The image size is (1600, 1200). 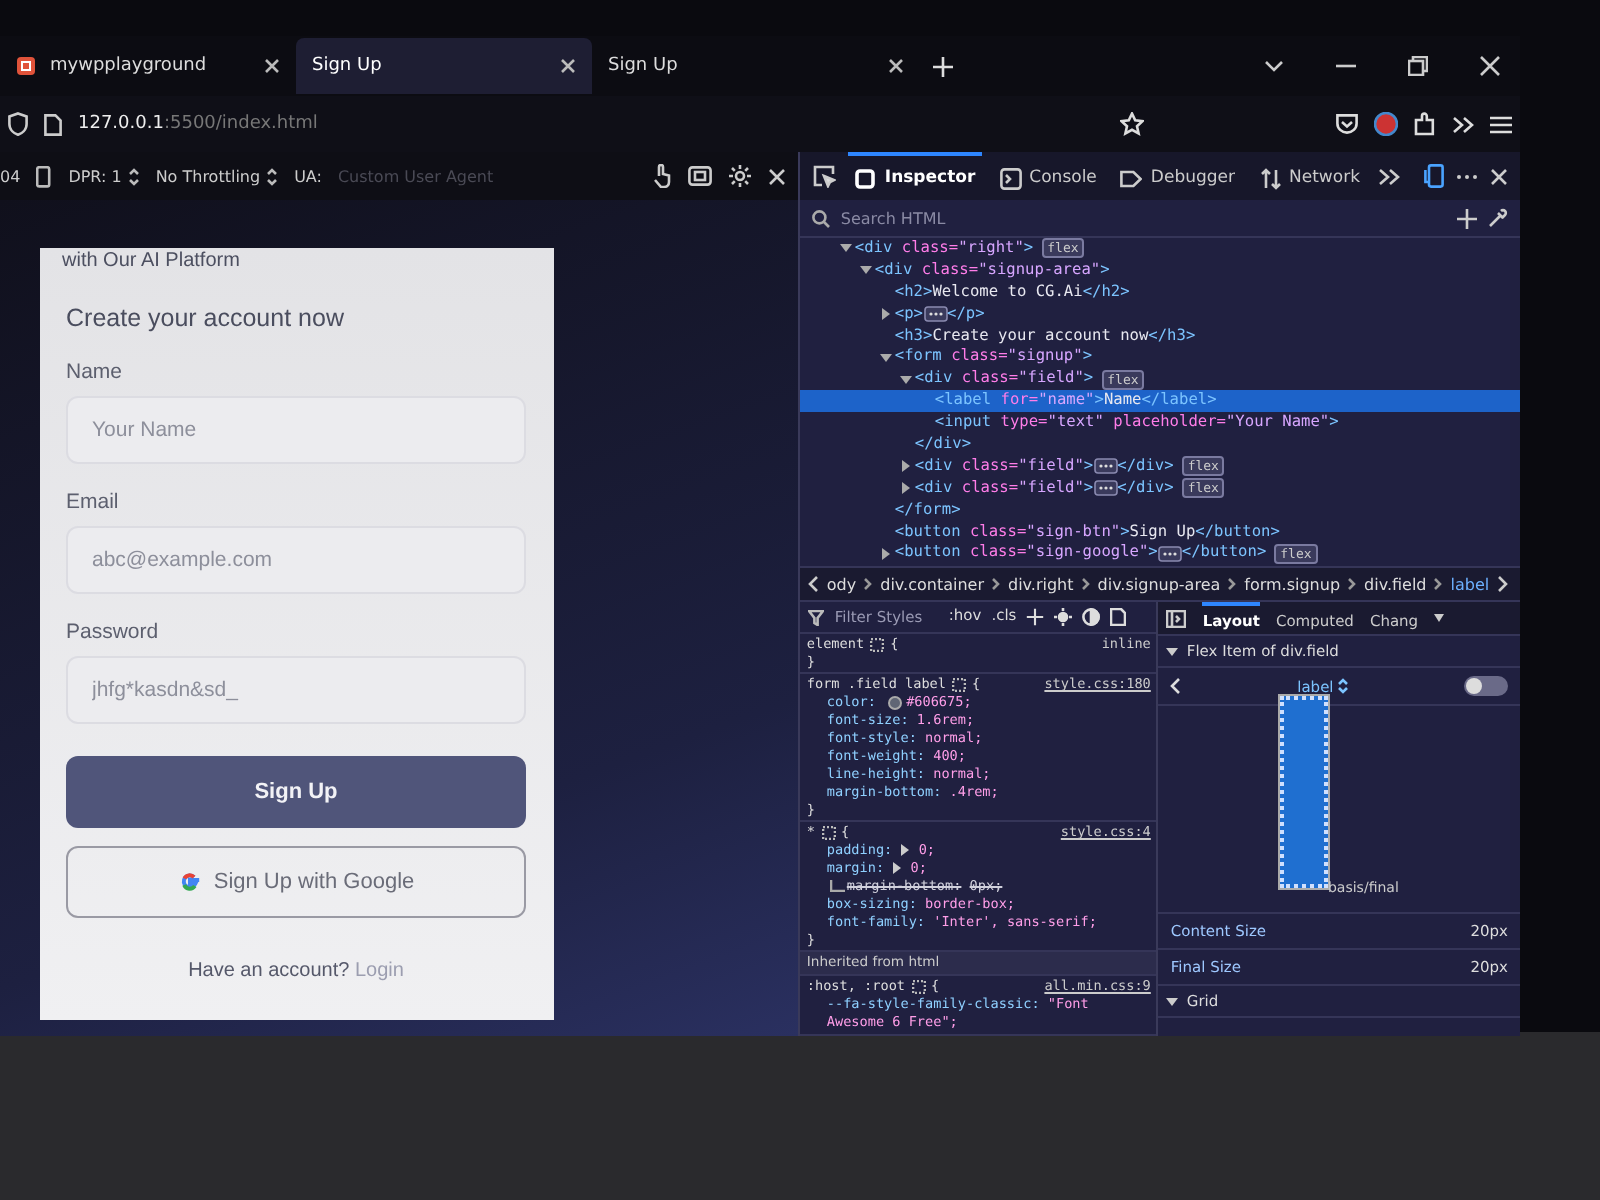 What do you see at coordinates (943, 66) in the screenshot?
I see `new-tab-icon` at bounding box center [943, 66].